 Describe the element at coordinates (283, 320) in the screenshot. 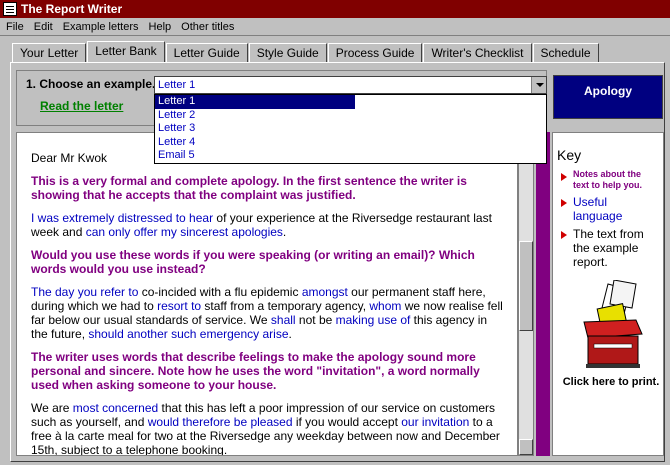

I see `useful-phrase: shall` at that location.